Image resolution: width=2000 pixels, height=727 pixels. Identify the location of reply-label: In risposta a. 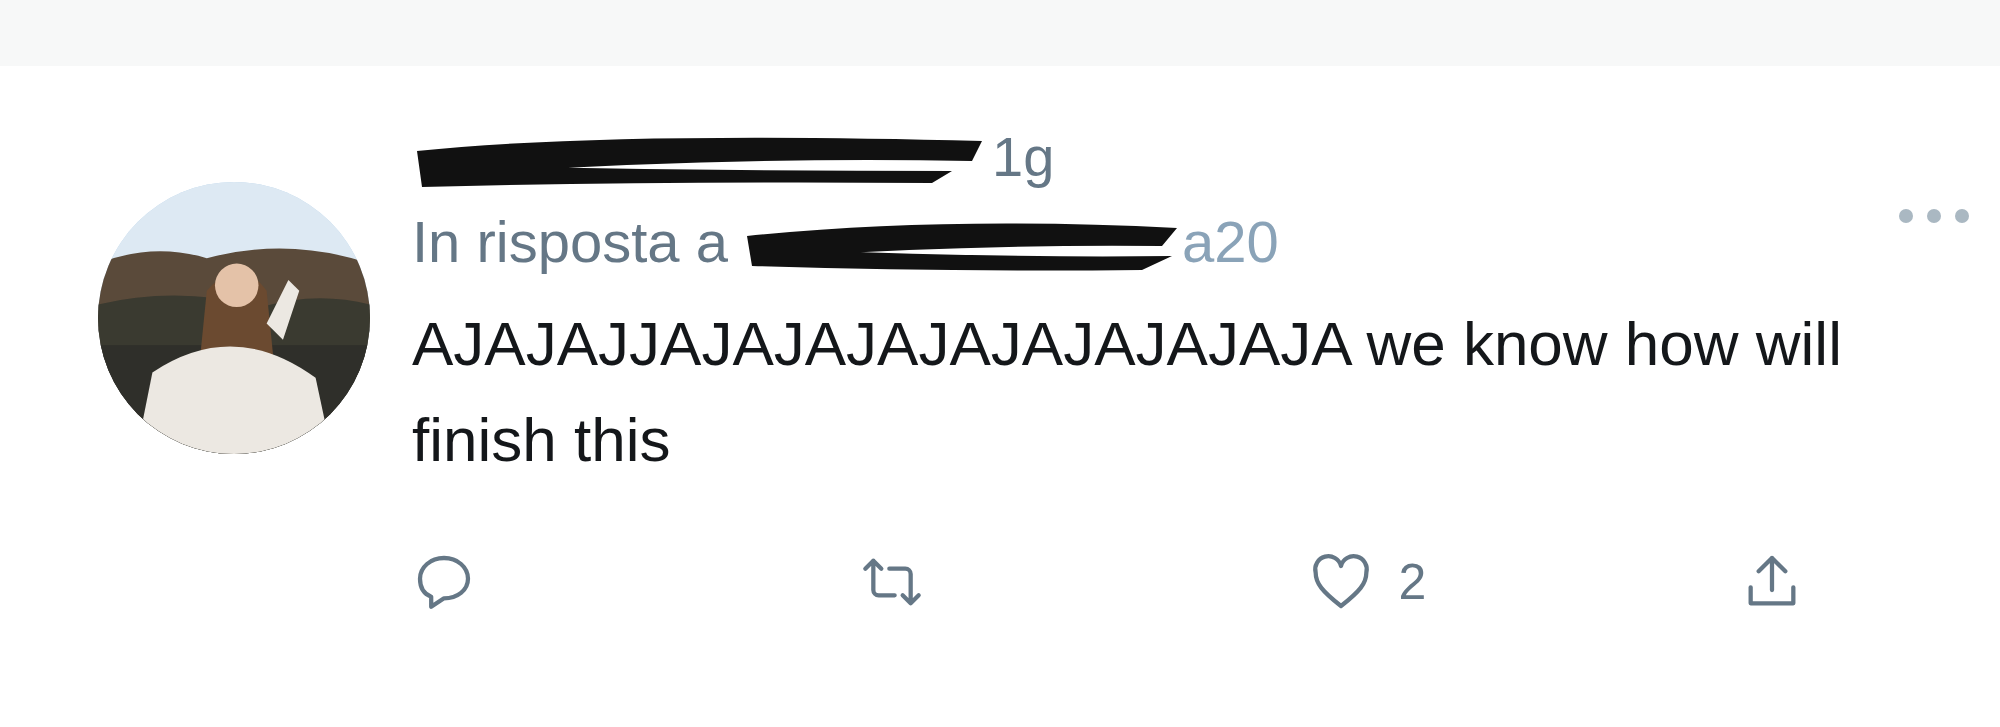
(570, 241).